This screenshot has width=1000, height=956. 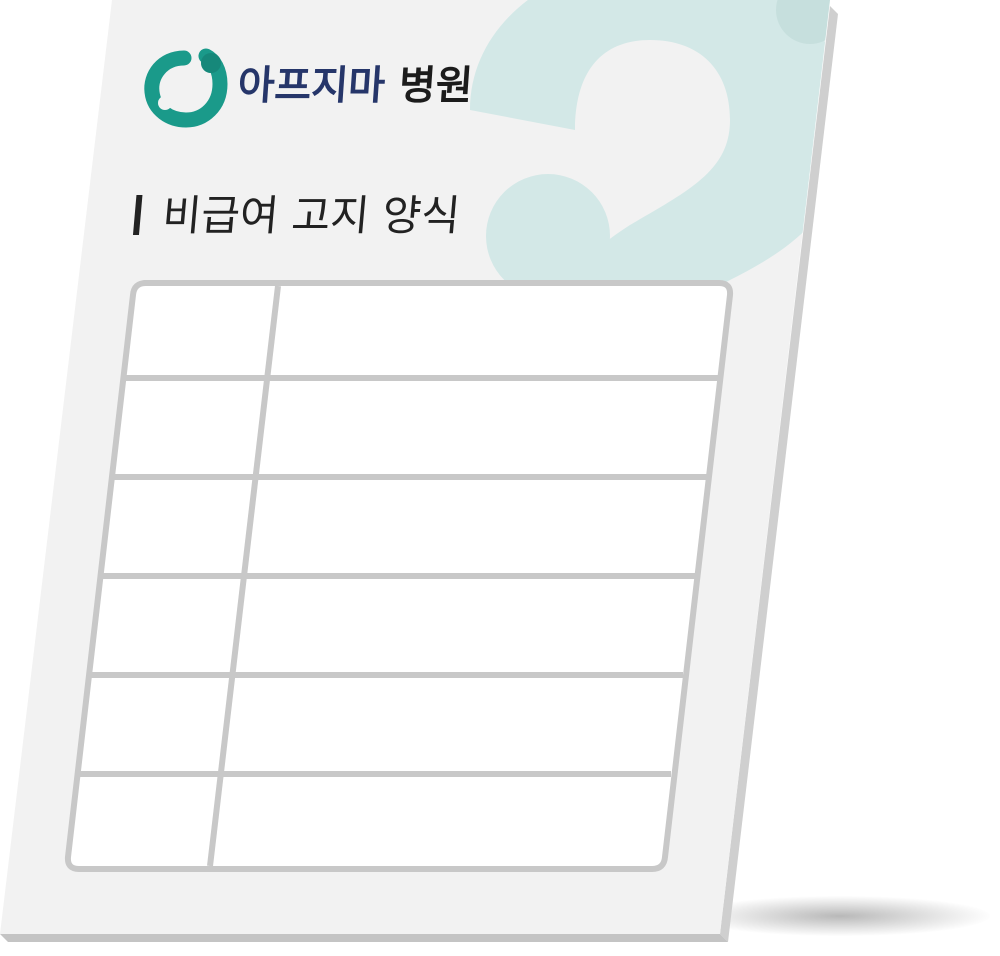 I want to click on hospital-name: 아프지마, so click(x=311, y=86).